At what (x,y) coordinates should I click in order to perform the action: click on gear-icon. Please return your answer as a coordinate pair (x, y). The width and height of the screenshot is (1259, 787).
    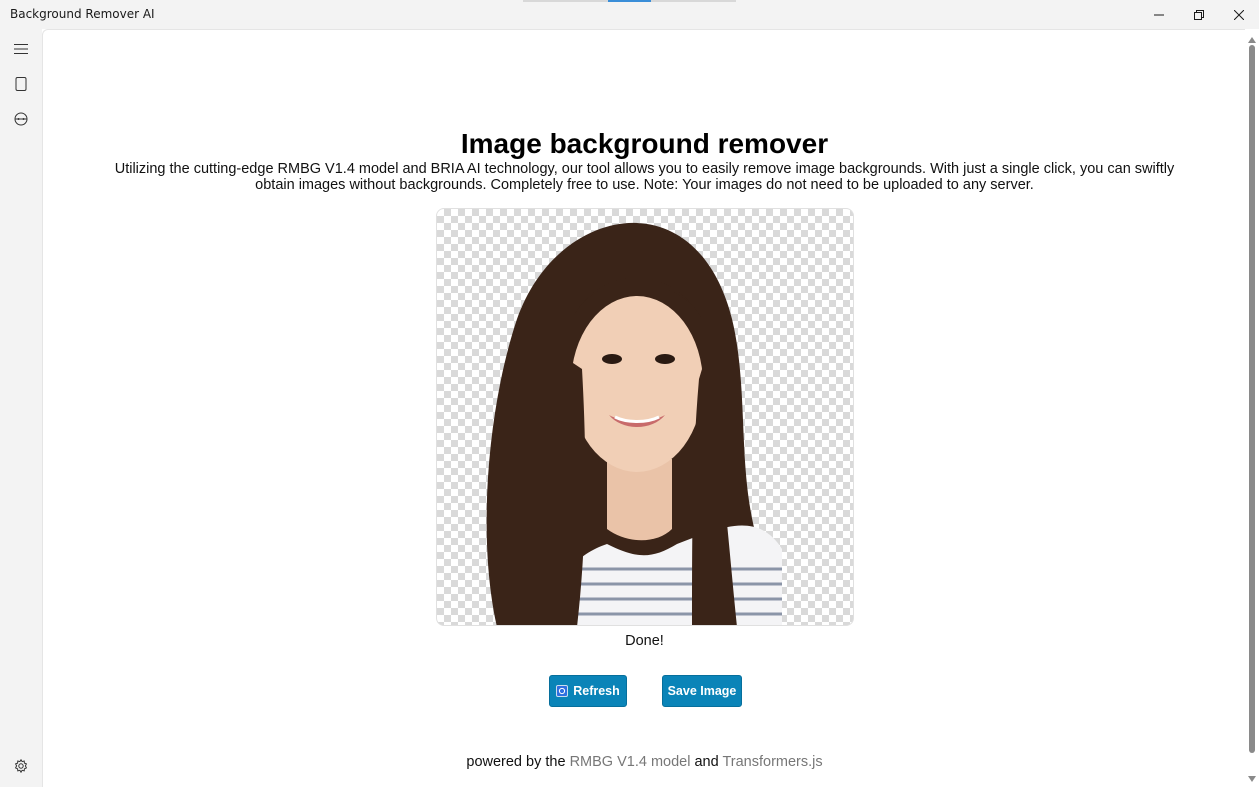
    Looking at the image, I should click on (21, 766).